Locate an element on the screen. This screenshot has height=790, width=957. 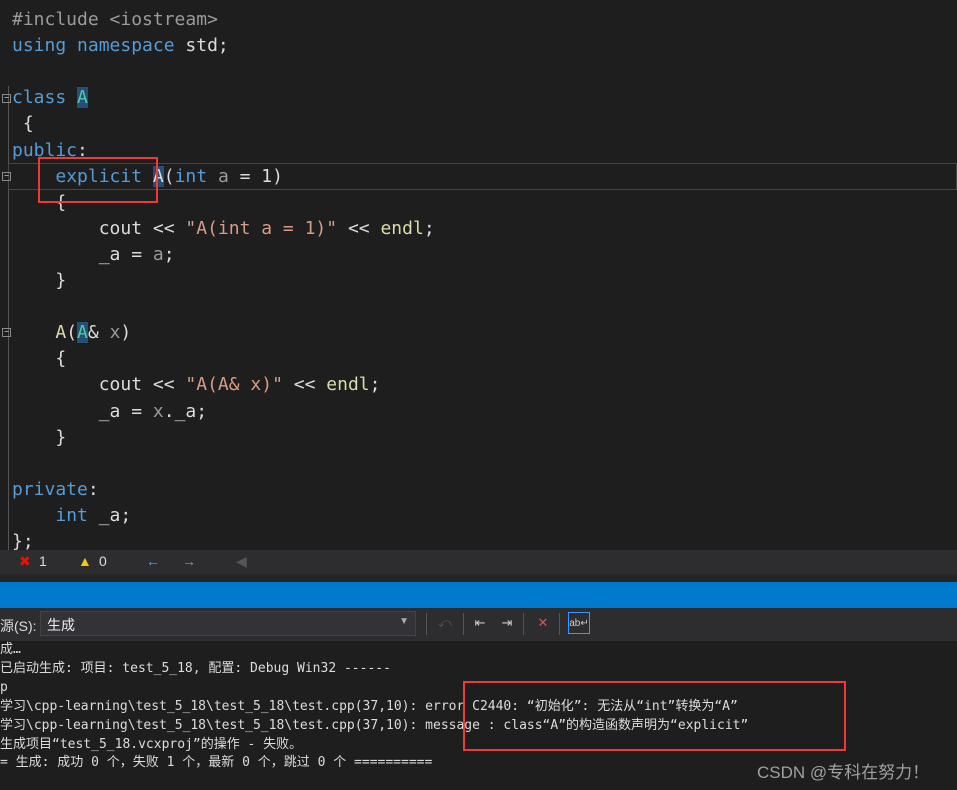
source-label: 源(S): is located at coordinates (18, 626).